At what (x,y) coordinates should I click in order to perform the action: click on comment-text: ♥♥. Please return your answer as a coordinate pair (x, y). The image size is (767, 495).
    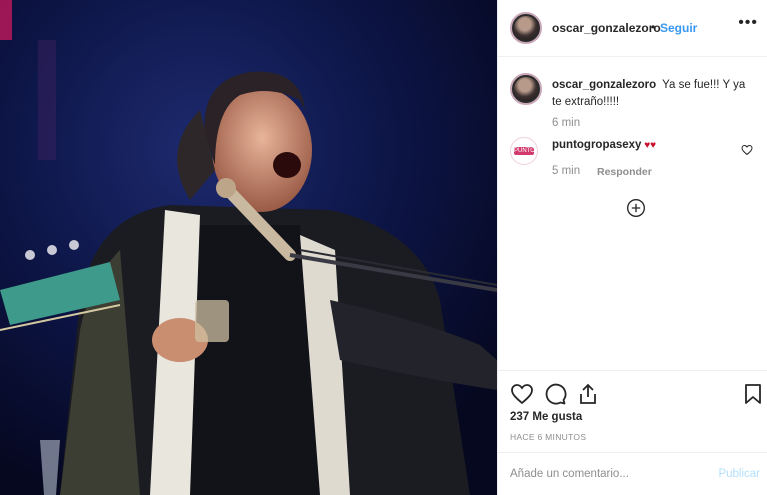
    Looking at the image, I should click on (649, 145).